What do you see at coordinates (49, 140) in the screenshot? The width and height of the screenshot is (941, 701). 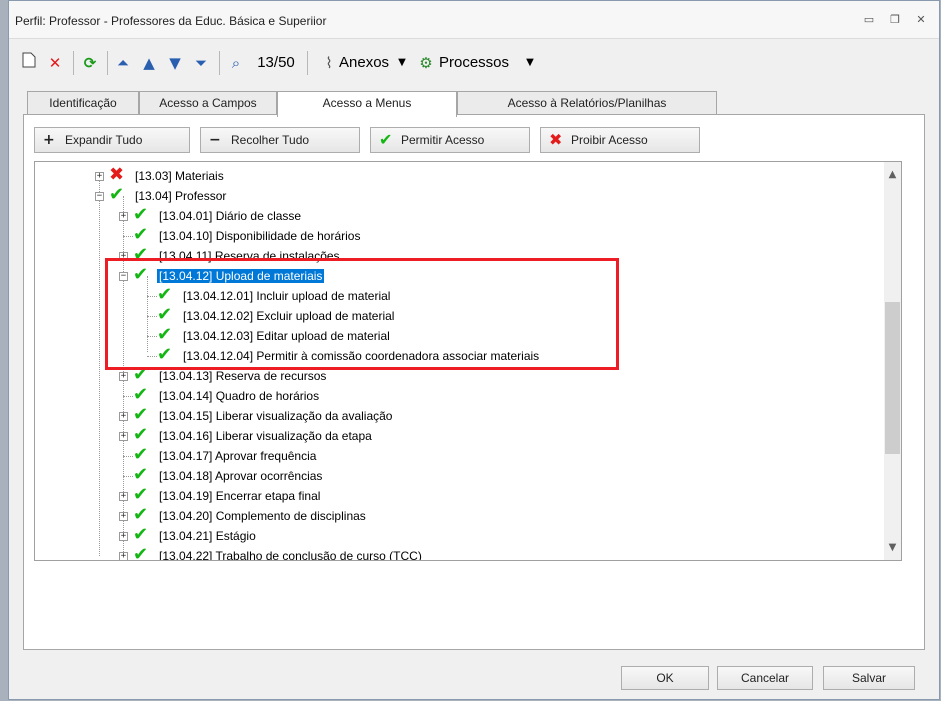 I see `plus-icon: +` at bounding box center [49, 140].